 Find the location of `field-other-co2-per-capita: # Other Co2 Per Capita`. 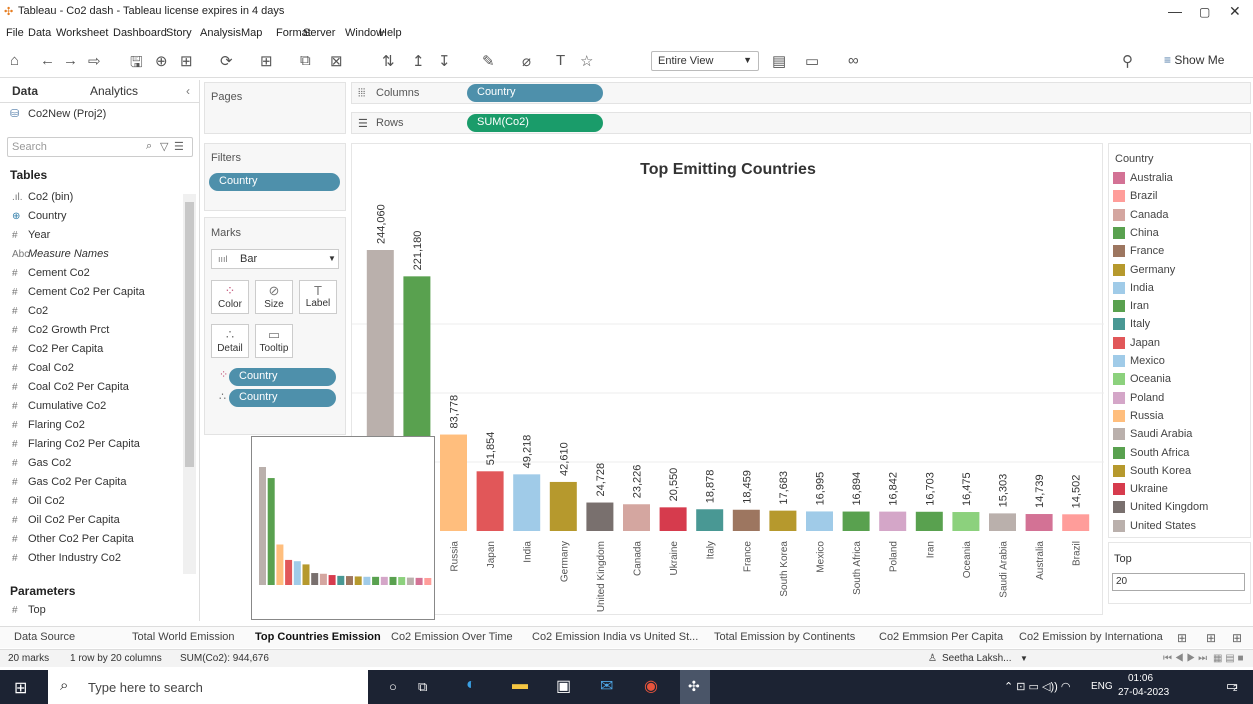

field-other-co2-per-capita: # Other Co2 Per Capita is located at coordinates (73, 539).